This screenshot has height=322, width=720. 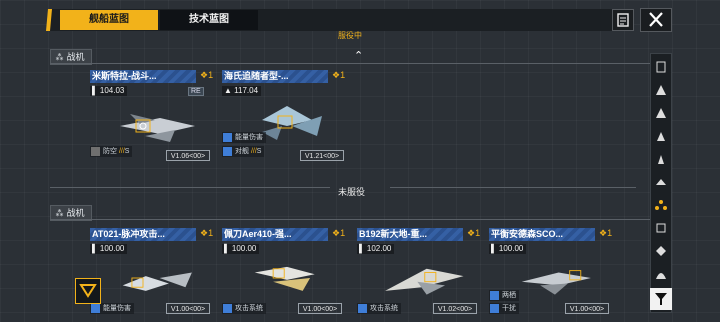 What do you see at coordinates (661, 205) in the screenshot?
I see `filter-fighter-icon` at bounding box center [661, 205].